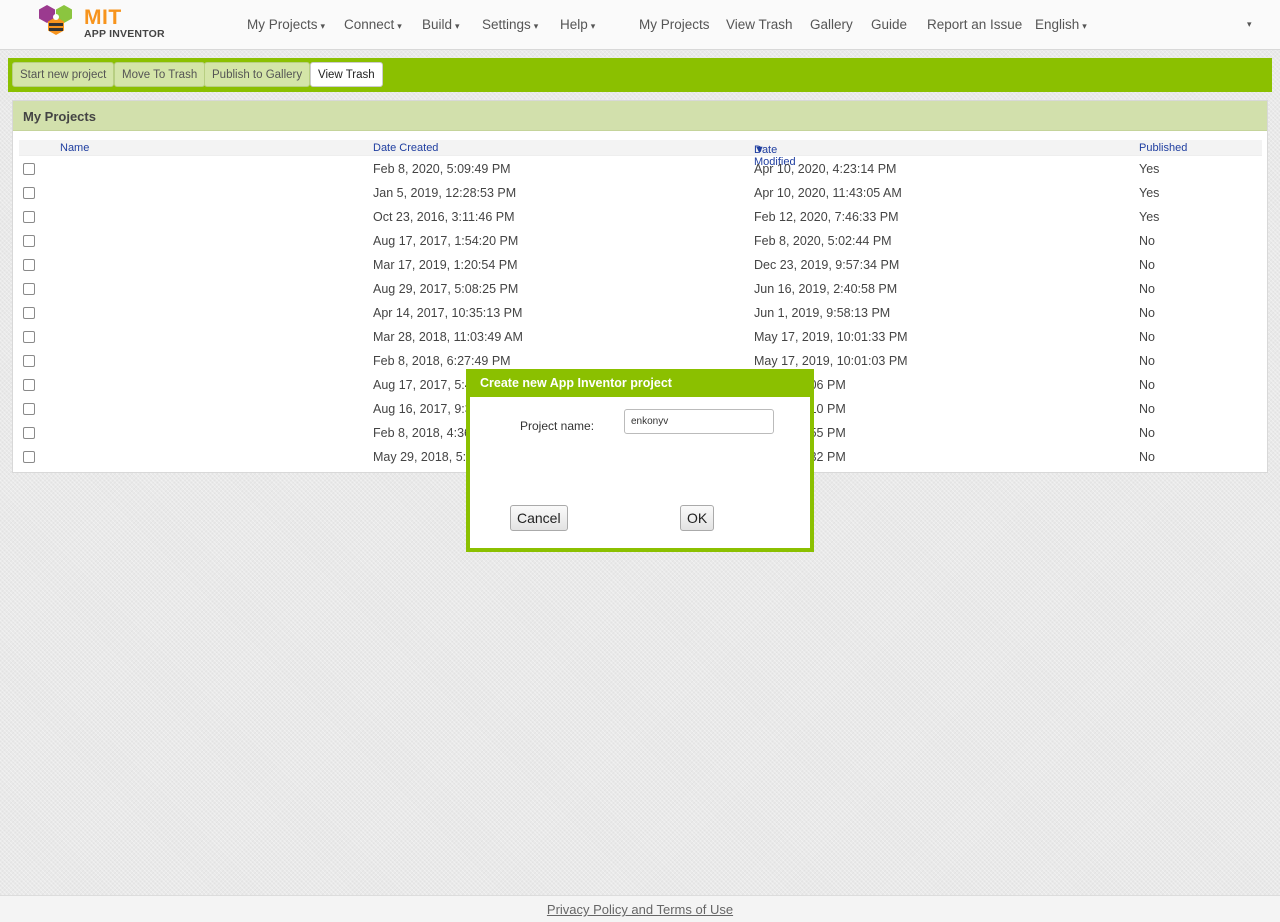 The width and height of the screenshot is (1280, 922). What do you see at coordinates (640, 385) in the screenshot?
I see `dialog-title: Create new App Inventor project` at bounding box center [640, 385].